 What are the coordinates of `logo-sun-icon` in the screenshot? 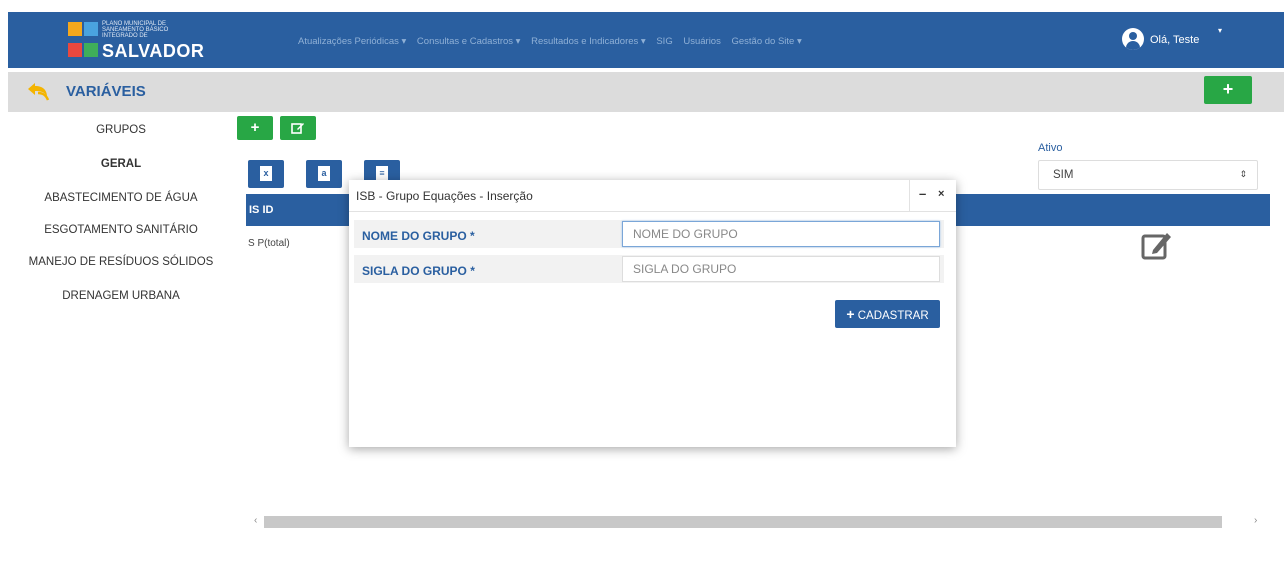 It's located at (75, 29).